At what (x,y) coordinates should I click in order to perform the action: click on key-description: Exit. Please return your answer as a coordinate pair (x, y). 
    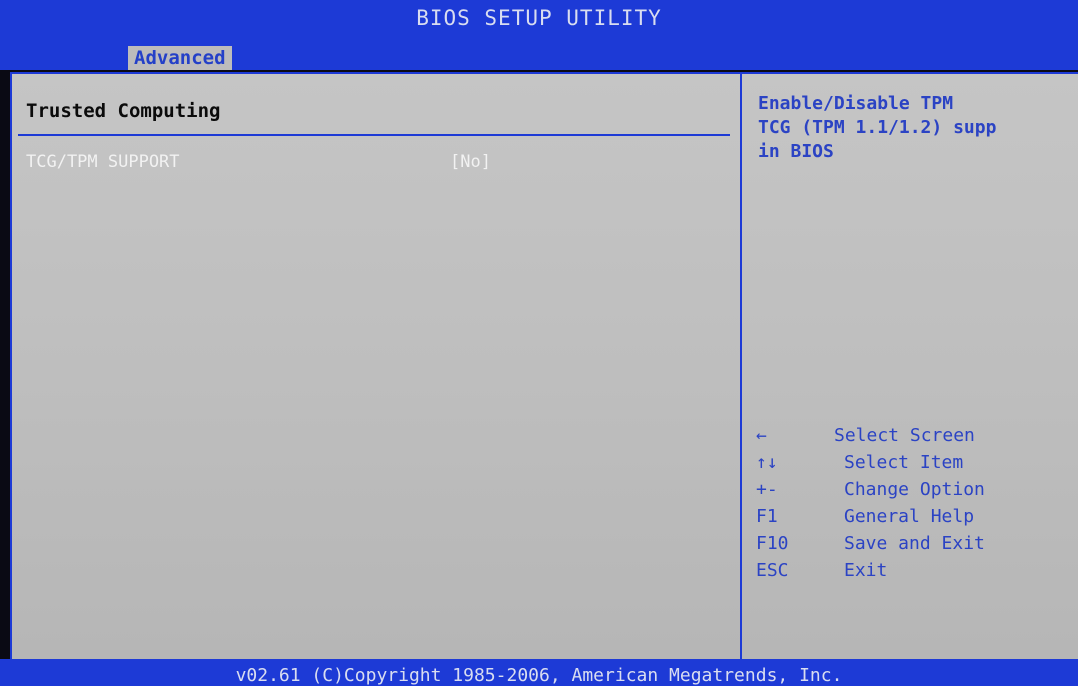
    Looking at the image, I should click on (866, 570).